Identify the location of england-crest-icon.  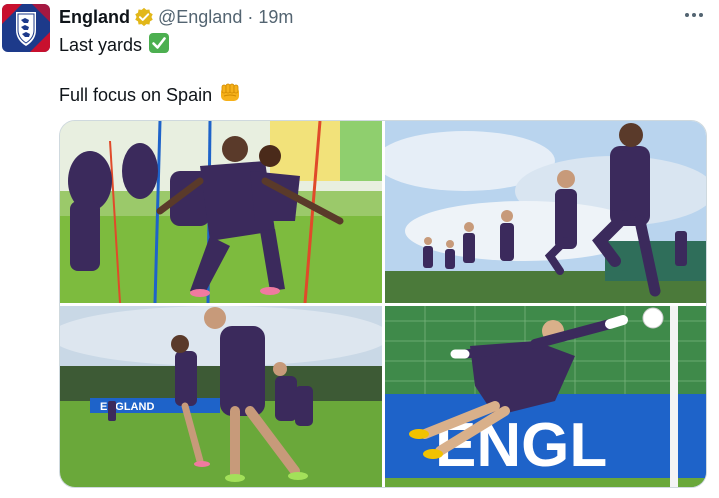
(26, 28).